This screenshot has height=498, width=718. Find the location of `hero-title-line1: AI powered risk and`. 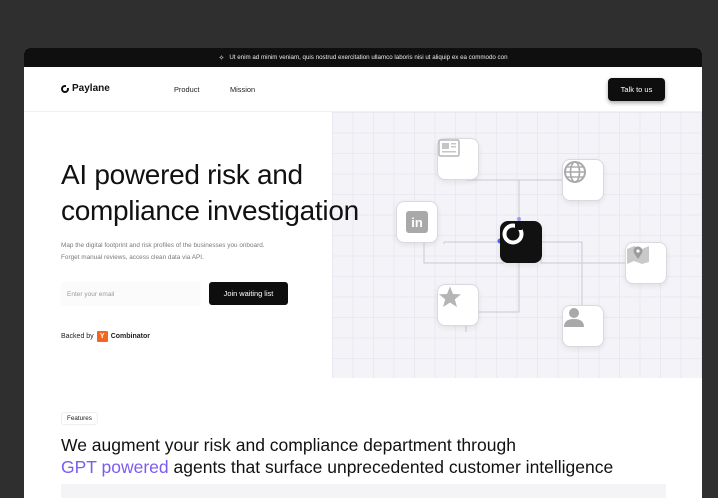

hero-title-line1: AI powered risk and is located at coordinates (182, 174).